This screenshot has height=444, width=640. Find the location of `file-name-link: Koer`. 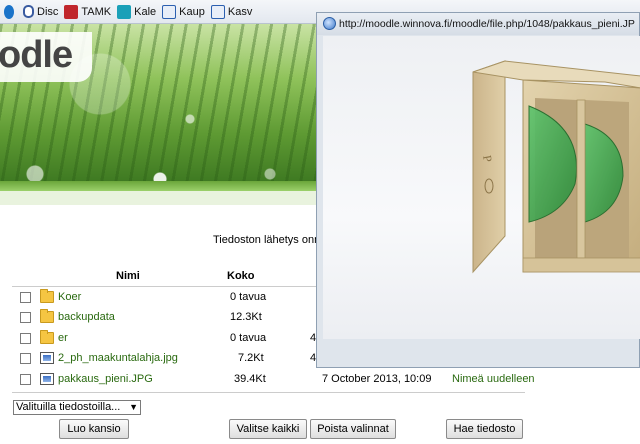

file-name-link: Koer is located at coordinates (69, 297).